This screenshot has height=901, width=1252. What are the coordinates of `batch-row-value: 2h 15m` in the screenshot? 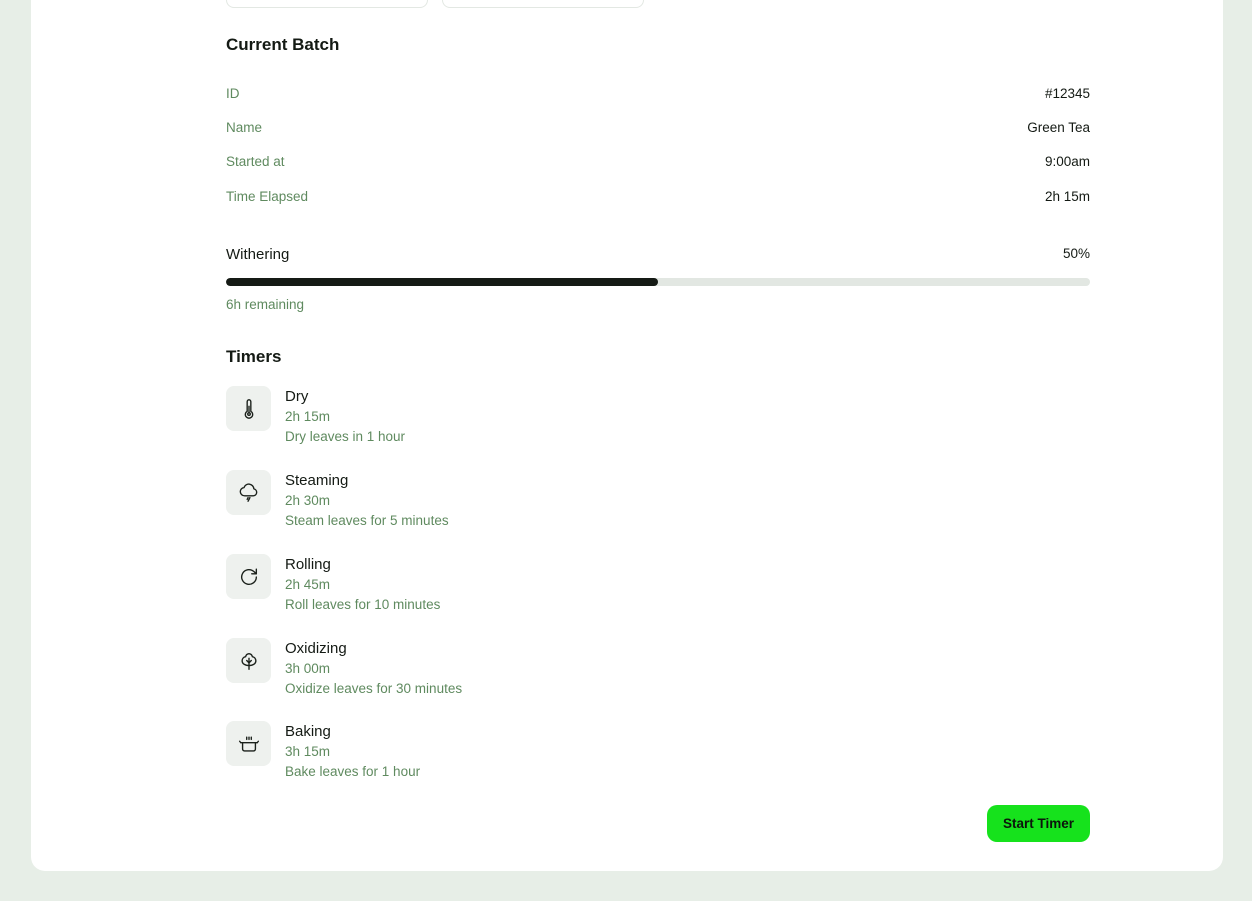 It's located at (1067, 196).